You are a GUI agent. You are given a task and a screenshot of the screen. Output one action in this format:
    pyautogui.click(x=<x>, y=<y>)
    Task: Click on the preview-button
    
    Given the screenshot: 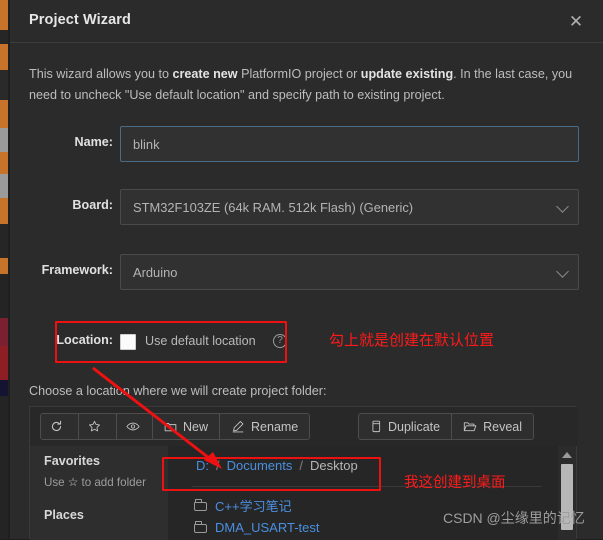 What is the action you would take?
    pyautogui.click(x=136, y=426)
    